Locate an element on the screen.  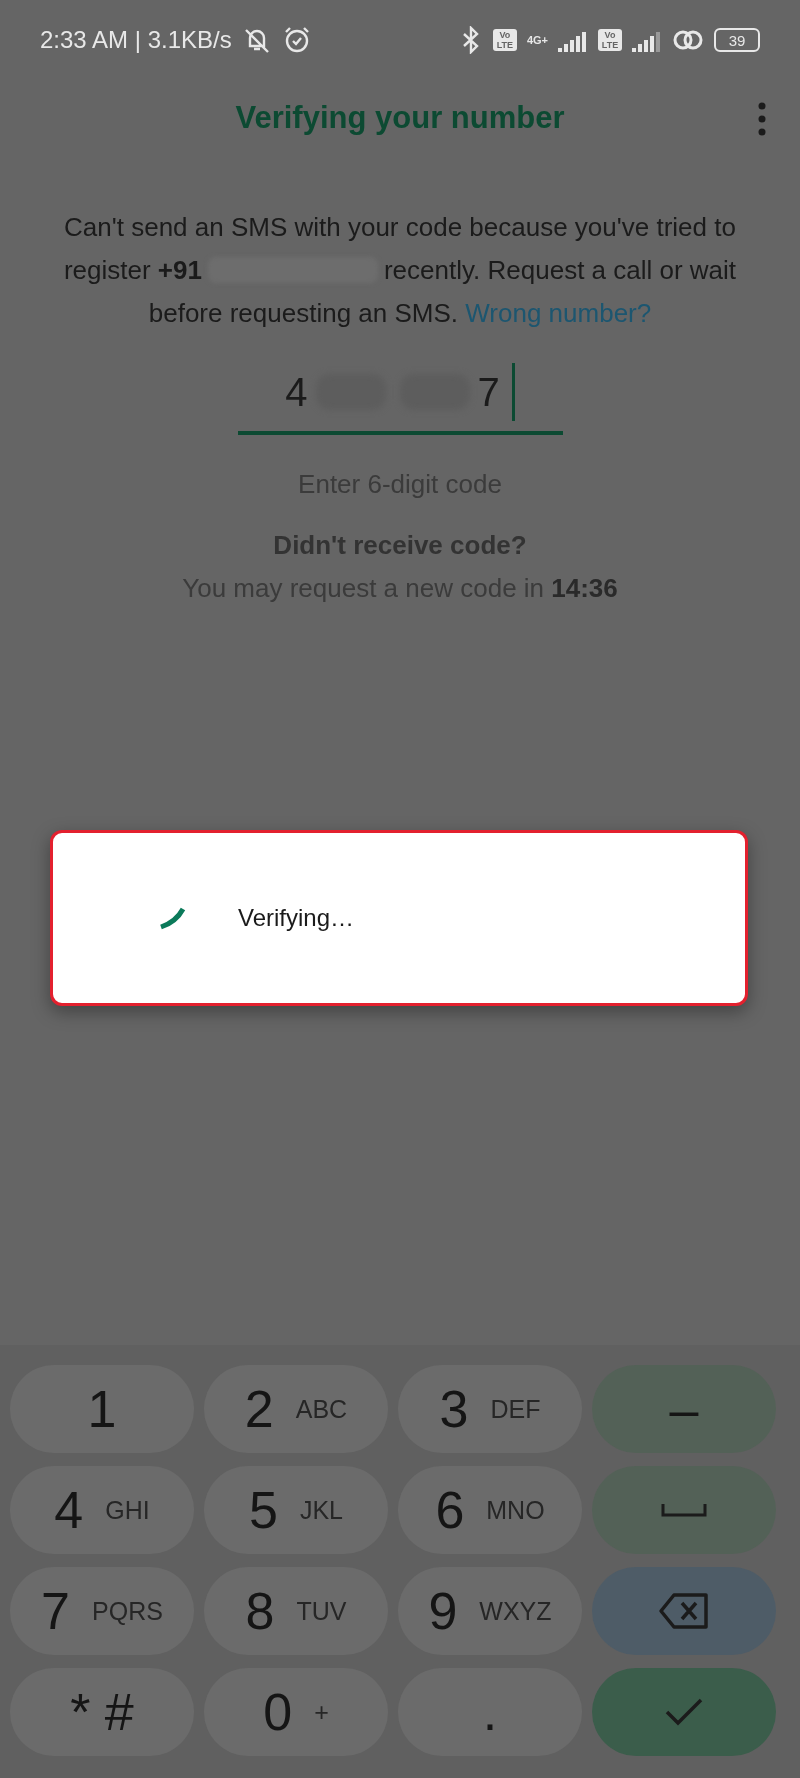
keypad-key: 7 PQRS is located at coordinates (102, 1611).